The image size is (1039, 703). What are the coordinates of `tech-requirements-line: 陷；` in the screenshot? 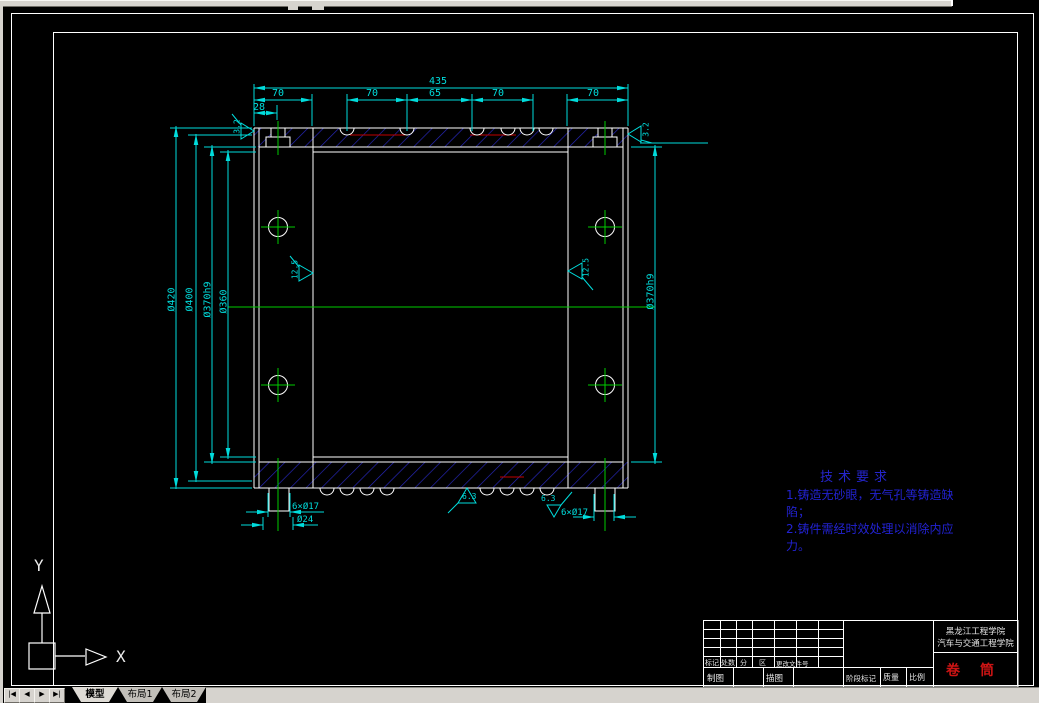 It's located at (798, 512).